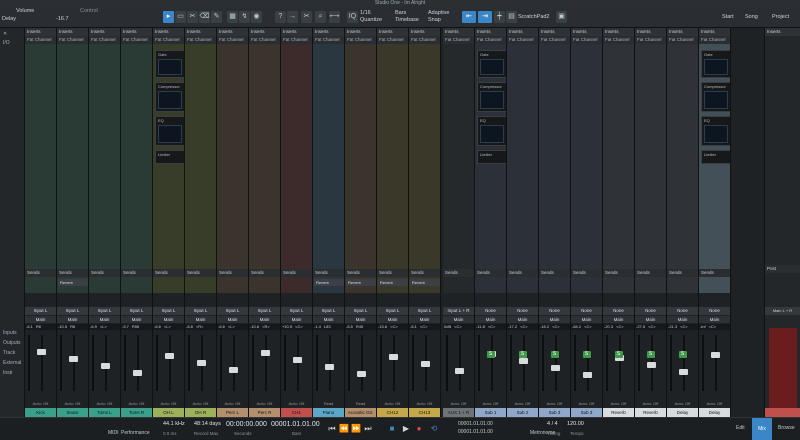  I want to click on channel-name: Kick, so click(40, 412).